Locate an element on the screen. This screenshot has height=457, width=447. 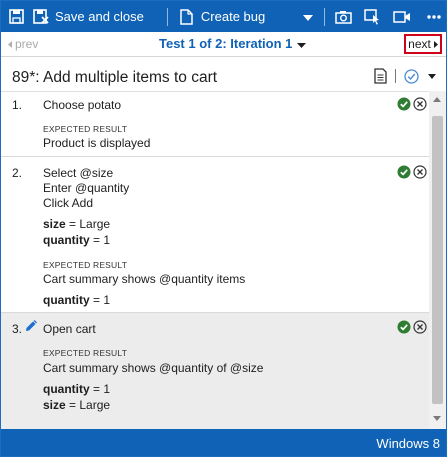
step-action-line: Enter @quantity is located at coordinates (86, 188).